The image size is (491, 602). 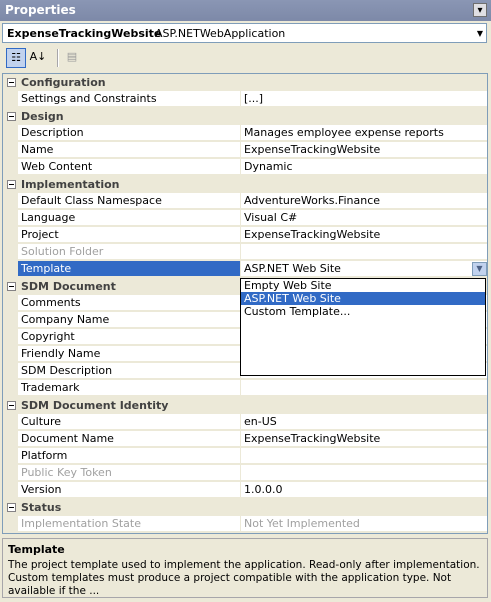 I want to click on property-value-text: Dynamic, so click(x=268, y=166).